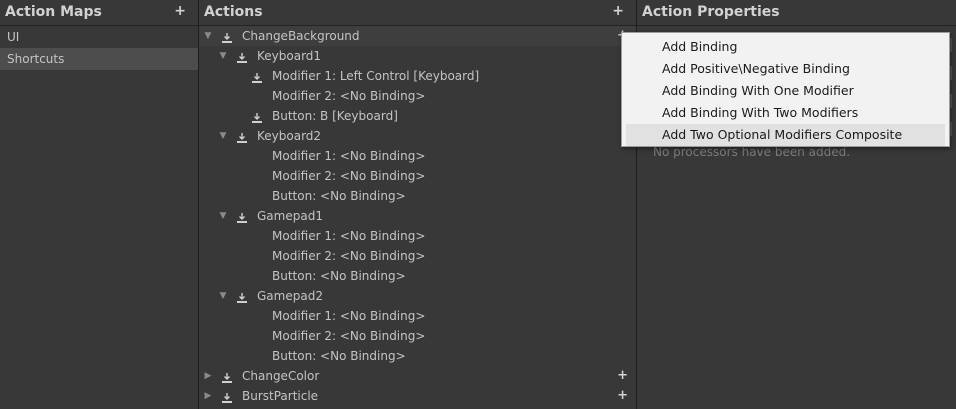  I want to click on tree-row-label: Gamepad1, so click(290, 216).